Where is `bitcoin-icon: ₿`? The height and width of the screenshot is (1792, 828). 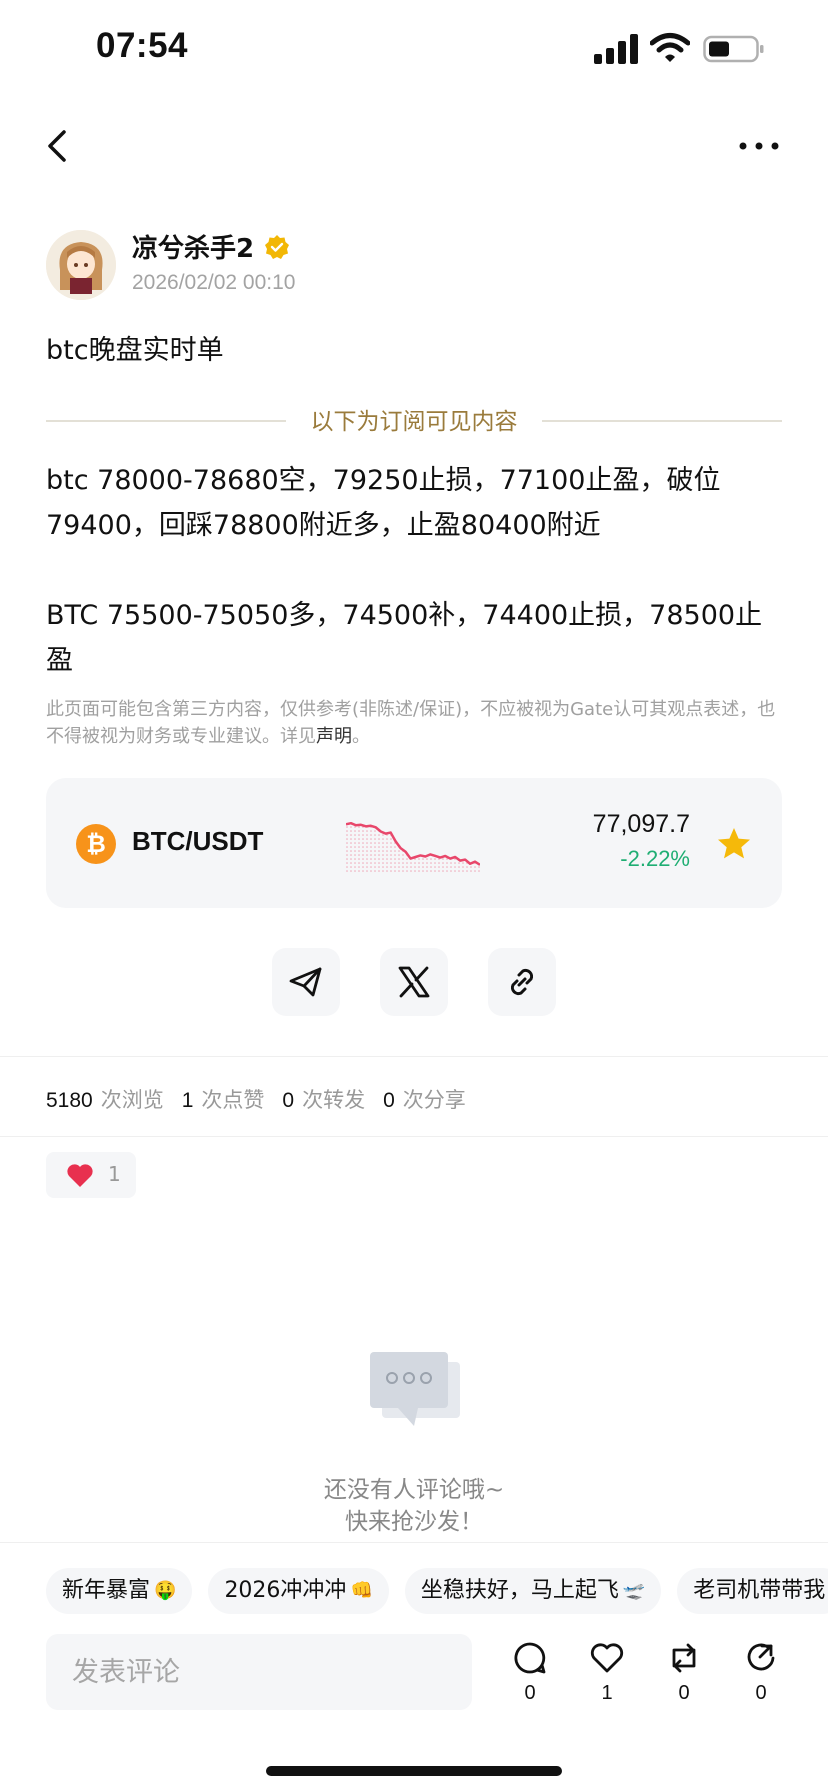
bitcoin-icon: ₿ is located at coordinates (96, 844).